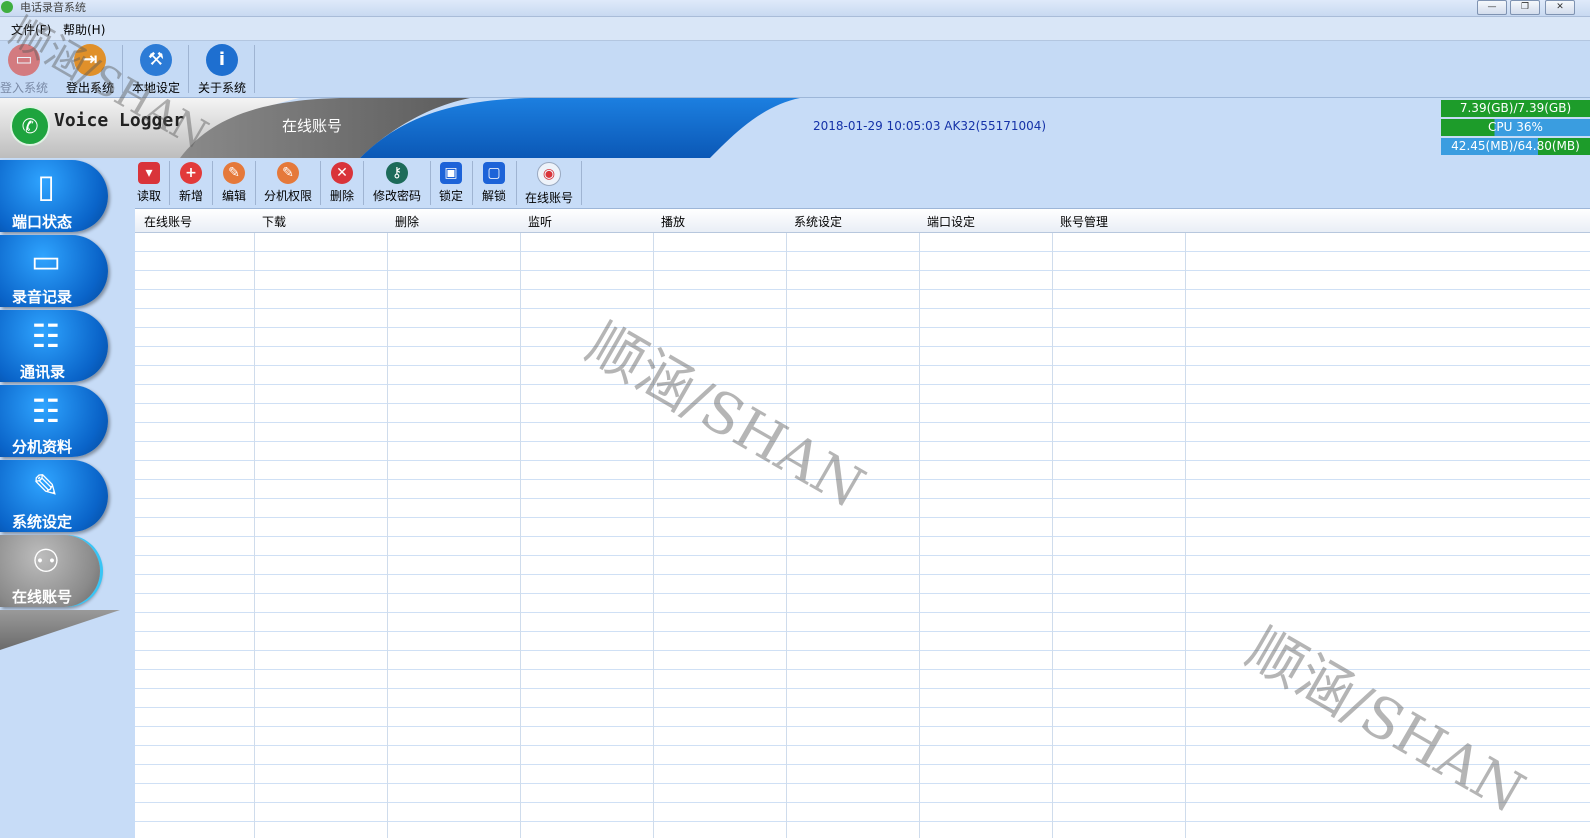  What do you see at coordinates (46, 261) in the screenshot?
I see `tape-icon: ▭` at bounding box center [46, 261].